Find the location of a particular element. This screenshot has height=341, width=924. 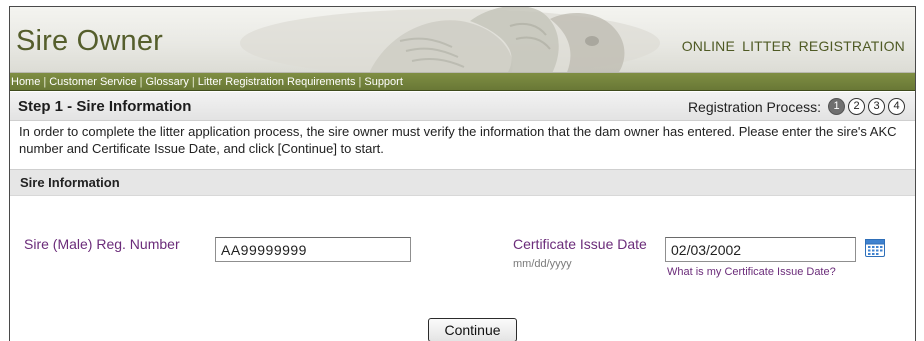

sire-reg-number-input is located at coordinates (313, 249).